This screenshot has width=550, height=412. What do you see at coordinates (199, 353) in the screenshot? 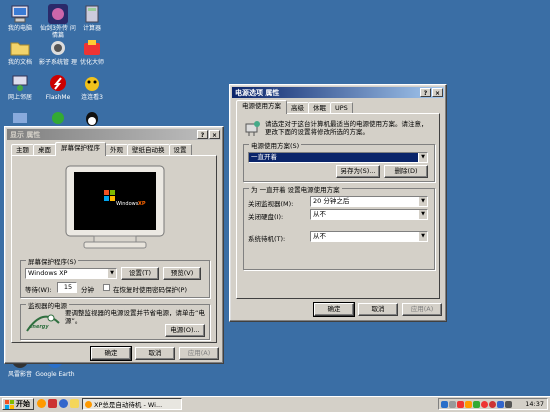
I see `display-apply-button: 应用(A)` at bounding box center [199, 353].